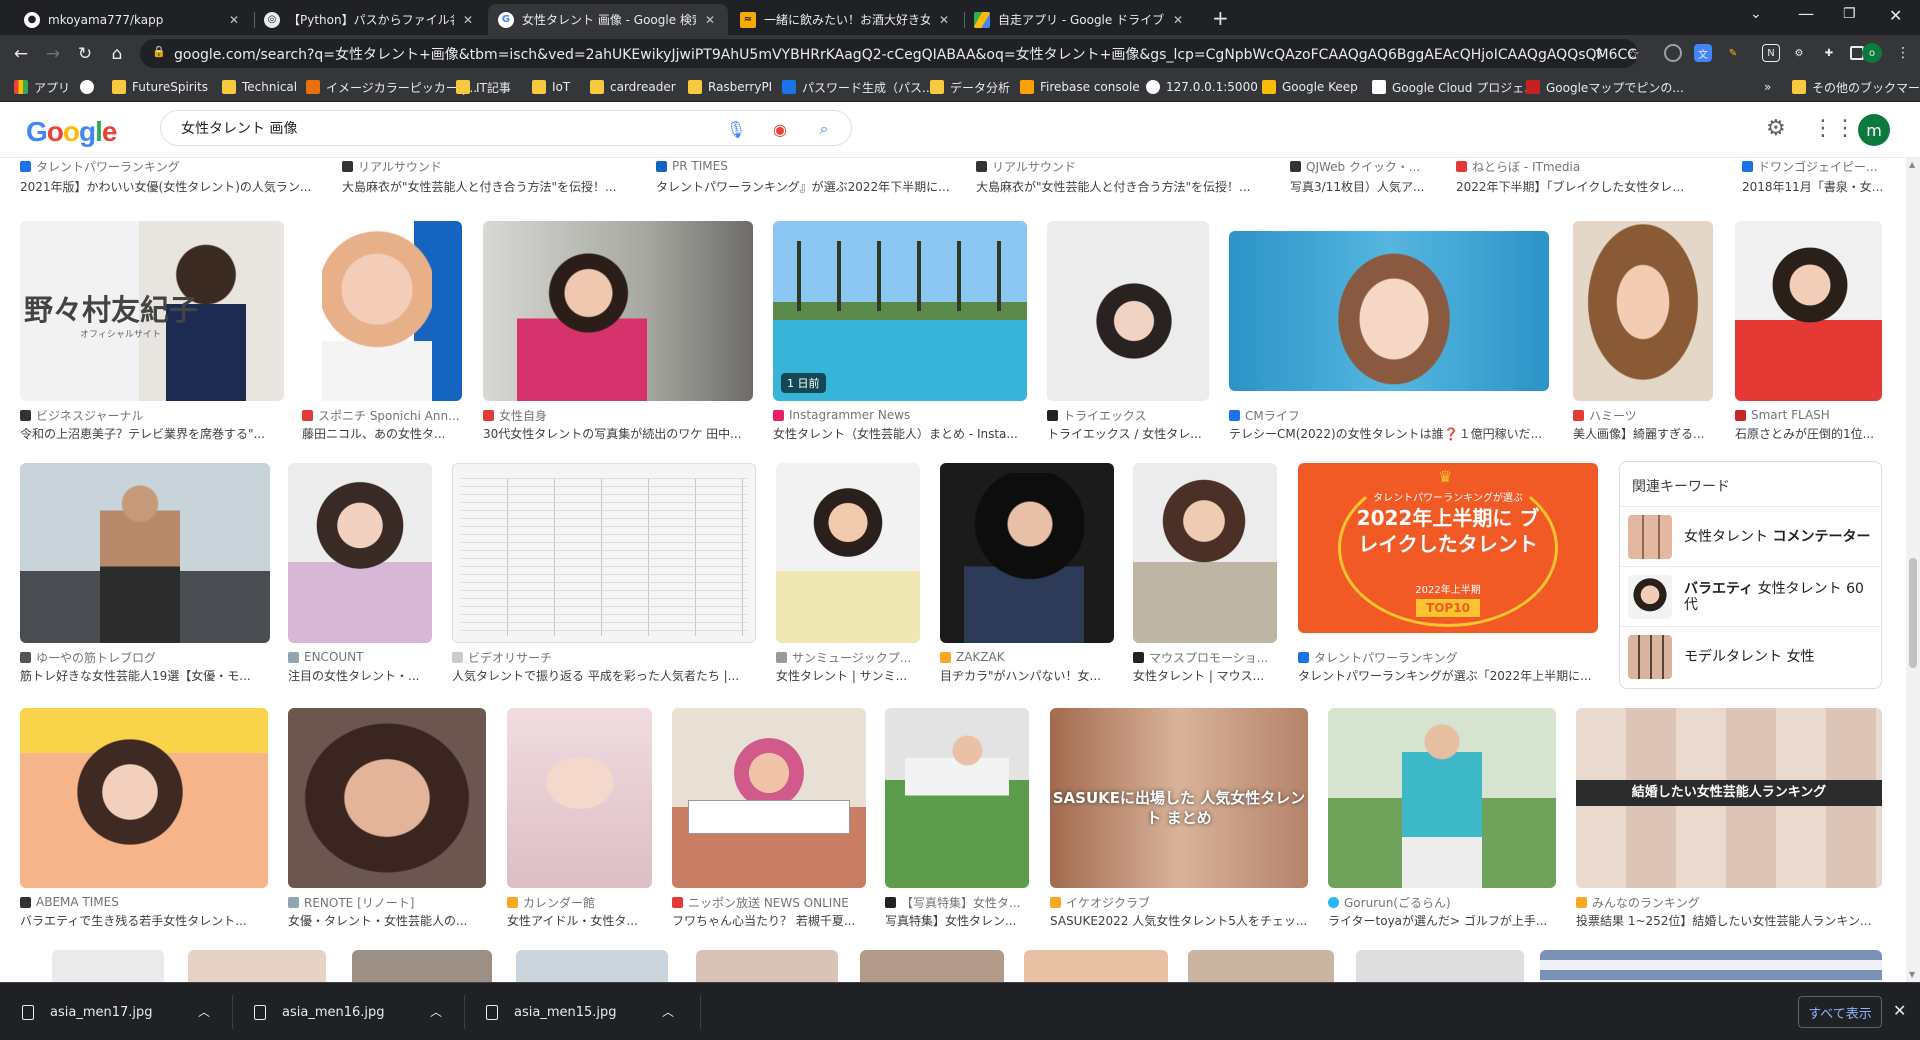 The image size is (1920, 1040). I want to click on apps-grid-icon: ⋮⋮, so click(1834, 128).